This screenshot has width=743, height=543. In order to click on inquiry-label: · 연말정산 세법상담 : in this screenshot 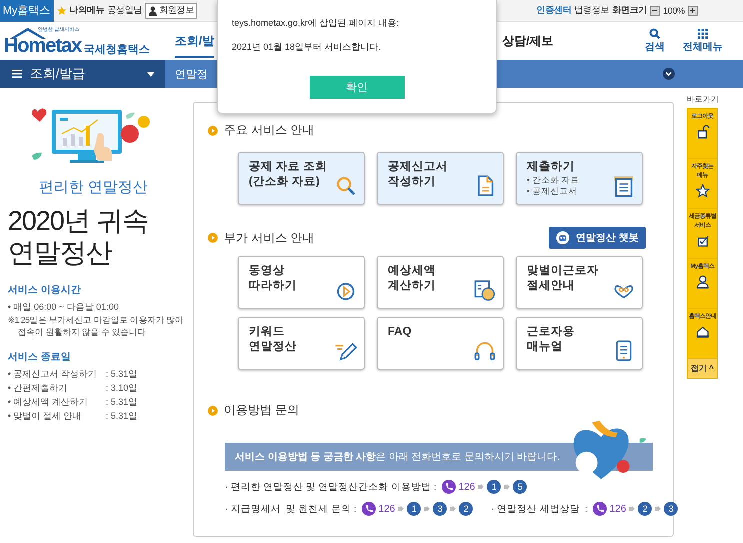, I will do `click(539, 509)`.